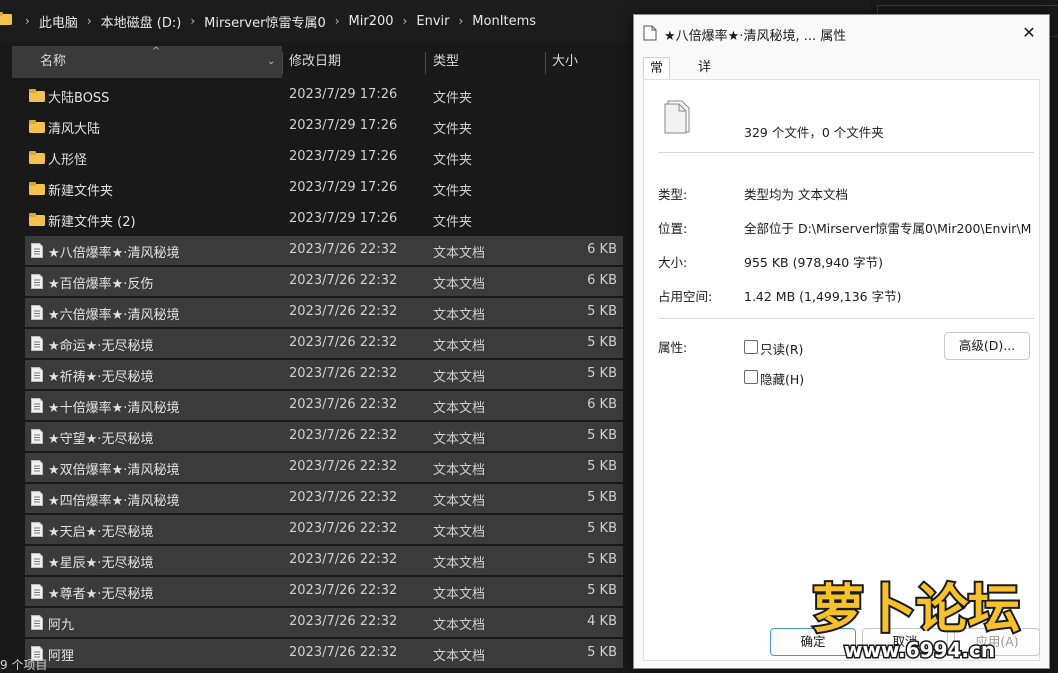  Describe the element at coordinates (796, 194) in the screenshot. I see `type-value: 类型均为 文本文档` at that location.